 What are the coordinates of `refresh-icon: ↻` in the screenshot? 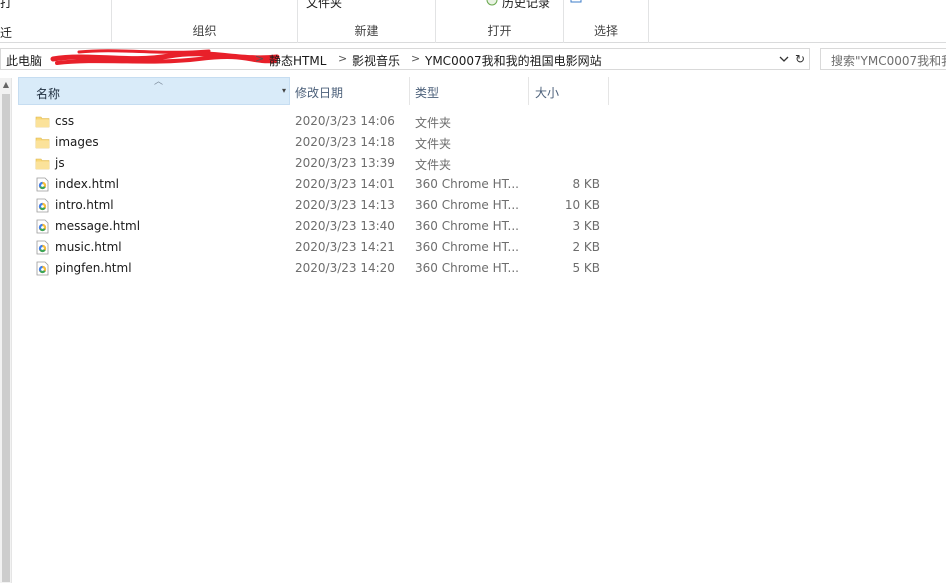 It's located at (800, 59).